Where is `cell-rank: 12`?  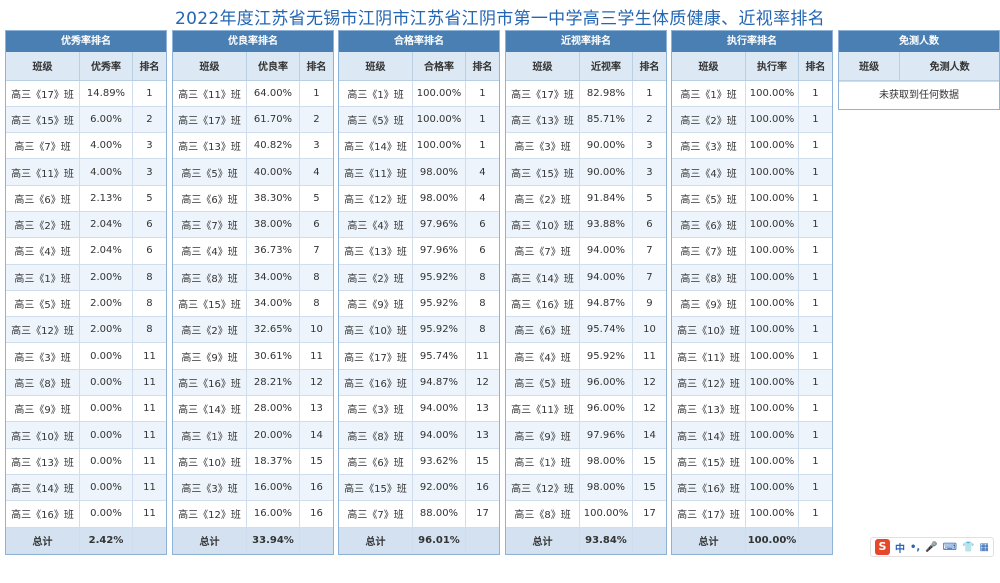 cell-rank: 12 is located at coordinates (316, 383).